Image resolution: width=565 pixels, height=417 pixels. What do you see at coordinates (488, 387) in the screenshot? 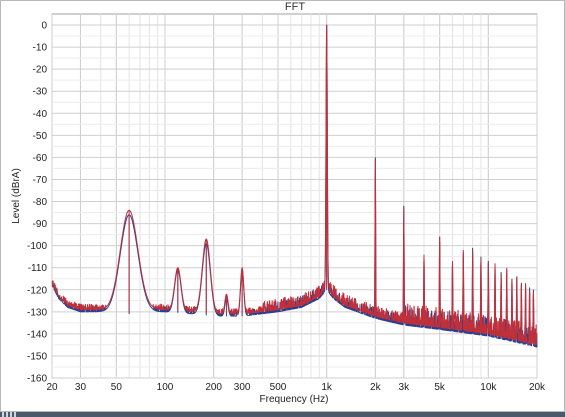
I see `x-tick-label: 10k` at bounding box center [488, 387].